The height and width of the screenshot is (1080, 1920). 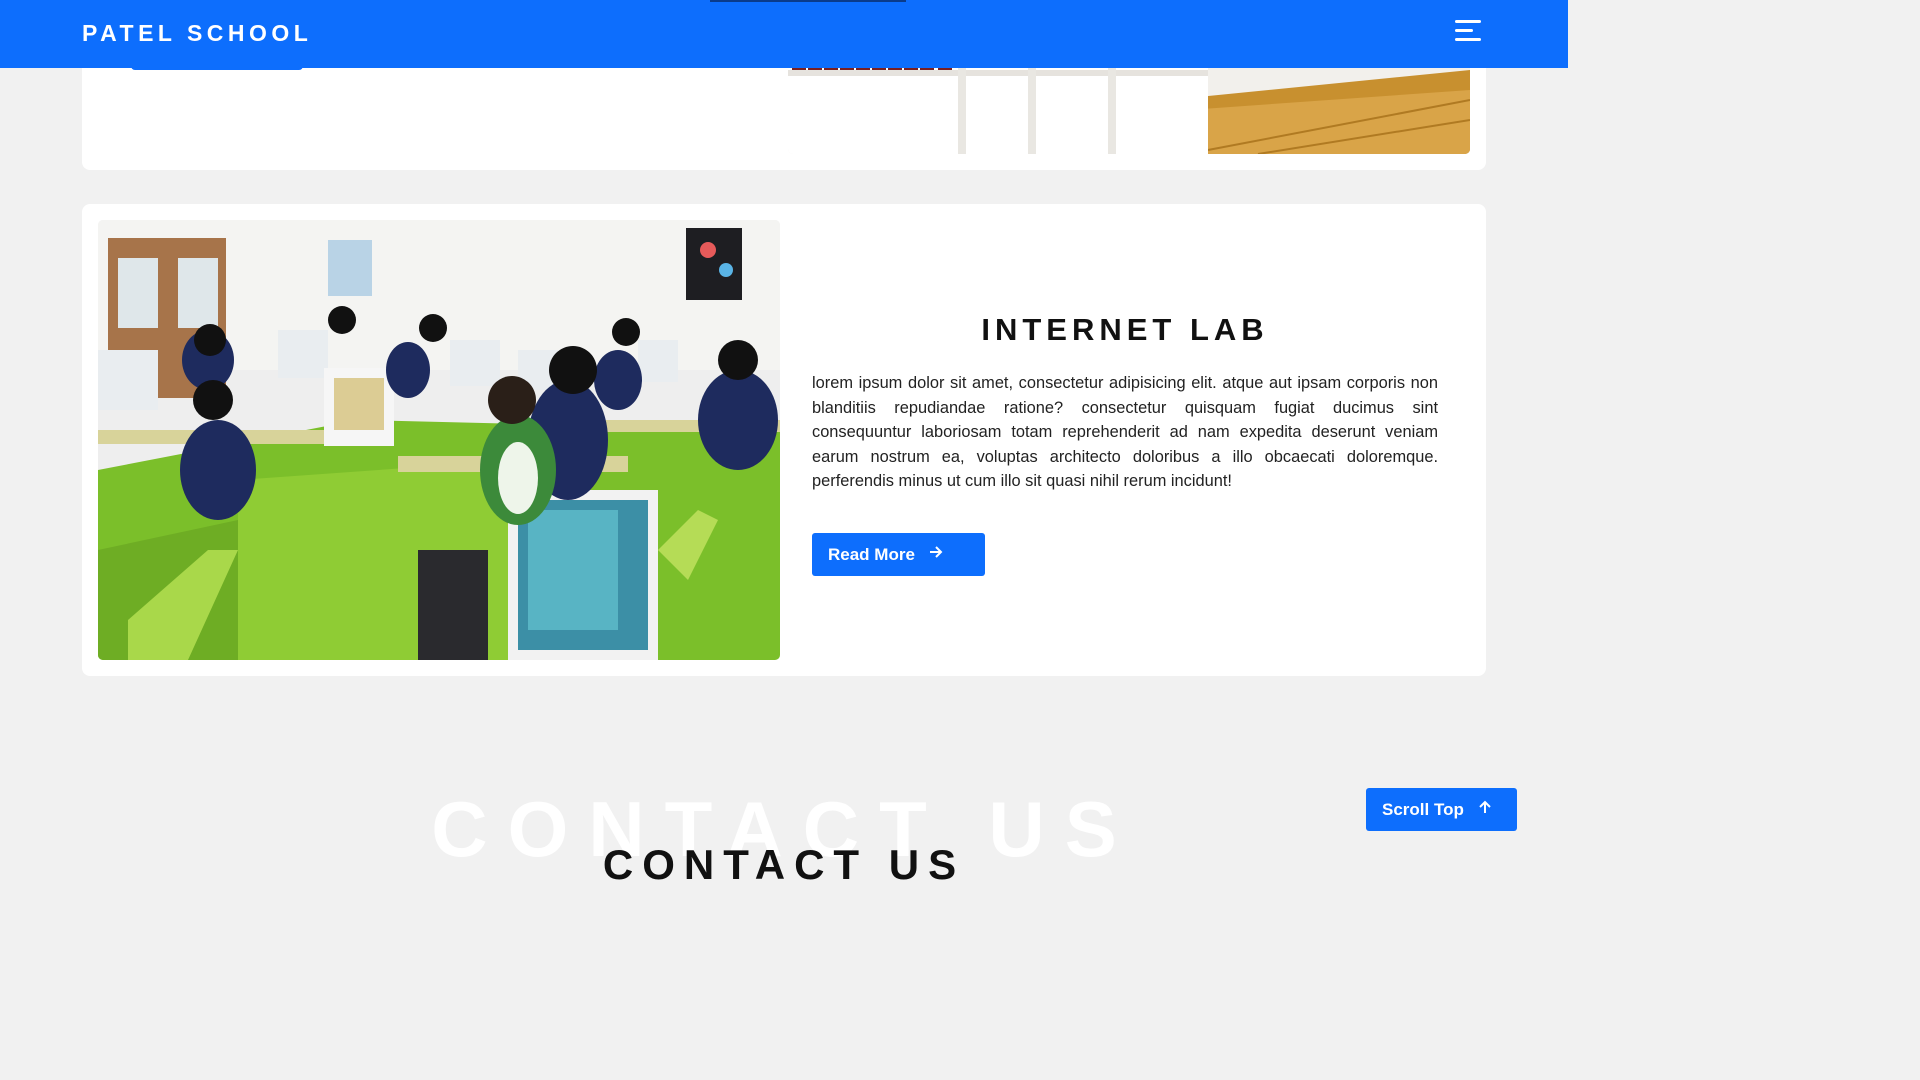 What do you see at coordinates (1468, 32) in the screenshot?
I see `hamburger-menu-icon` at bounding box center [1468, 32].